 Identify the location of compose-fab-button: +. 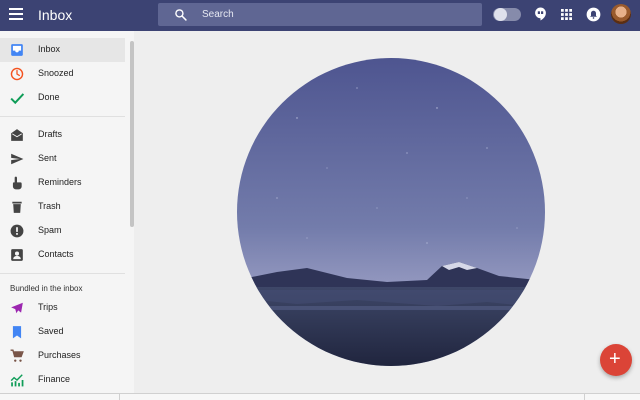
(616, 360).